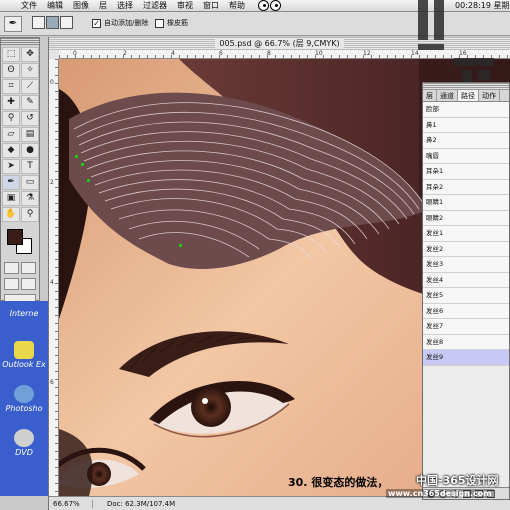 Image resolution: width=510 pixels, height=510 pixels. Describe the element at coordinates (11, 118) in the screenshot. I see `clone-stamp-tool-icon: ⚲` at that location.